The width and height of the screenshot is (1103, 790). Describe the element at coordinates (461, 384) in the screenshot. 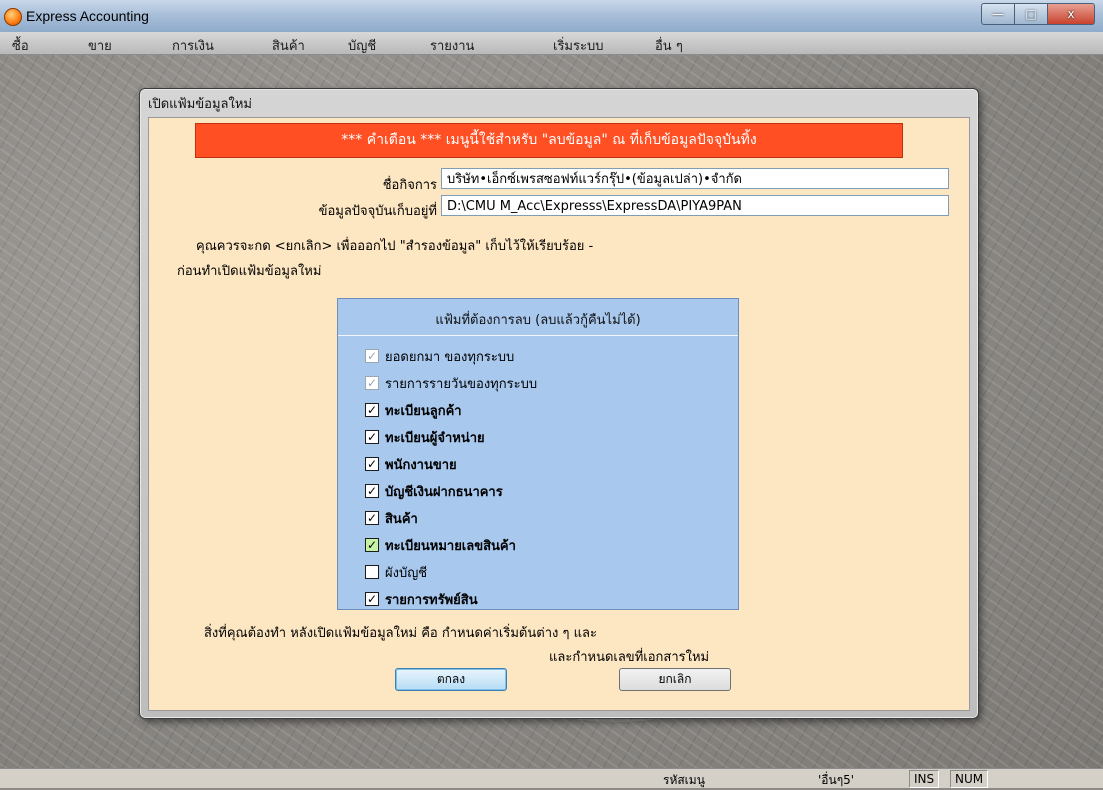

I see `checkbox-label: รายการรายวันของทุกระบบ` at that location.